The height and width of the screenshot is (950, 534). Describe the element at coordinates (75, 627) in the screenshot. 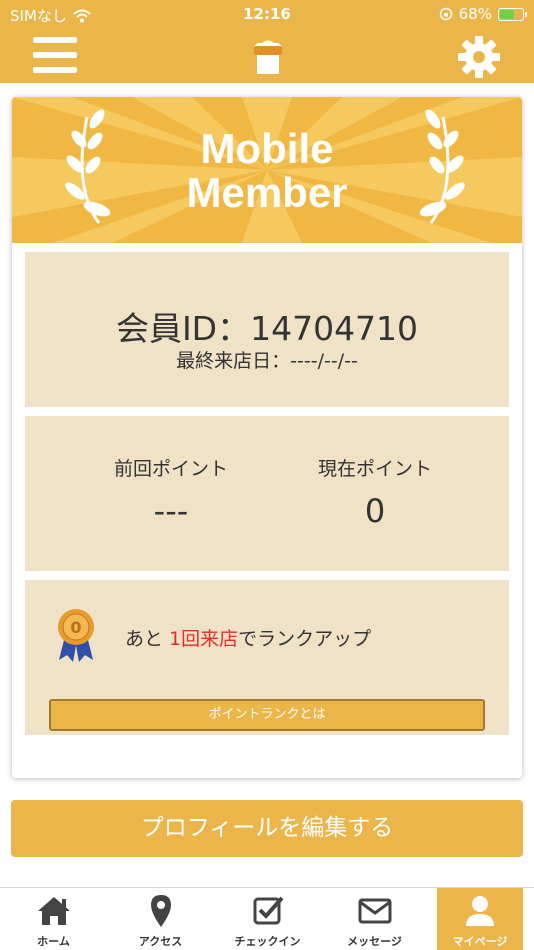

I see `medal-value: 0` at that location.